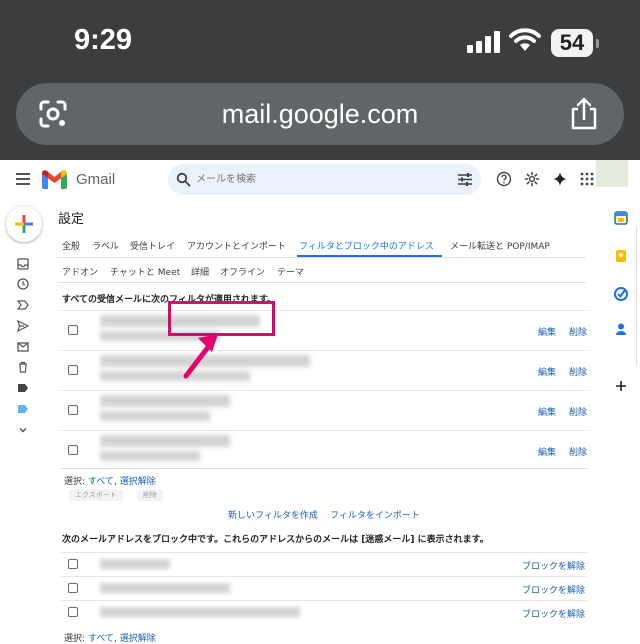 The image size is (640, 644). What do you see at coordinates (200, 356) in the screenshot?
I see `pointer-arrow-annotation` at bounding box center [200, 356].